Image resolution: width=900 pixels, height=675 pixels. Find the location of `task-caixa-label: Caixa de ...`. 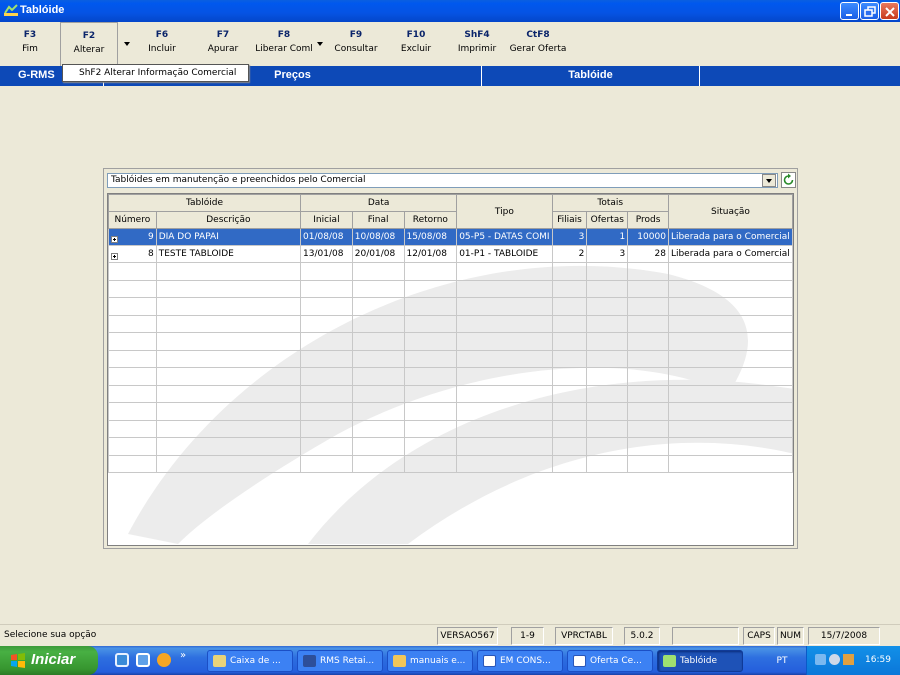

task-caixa-label: Caixa de ... is located at coordinates (255, 661).